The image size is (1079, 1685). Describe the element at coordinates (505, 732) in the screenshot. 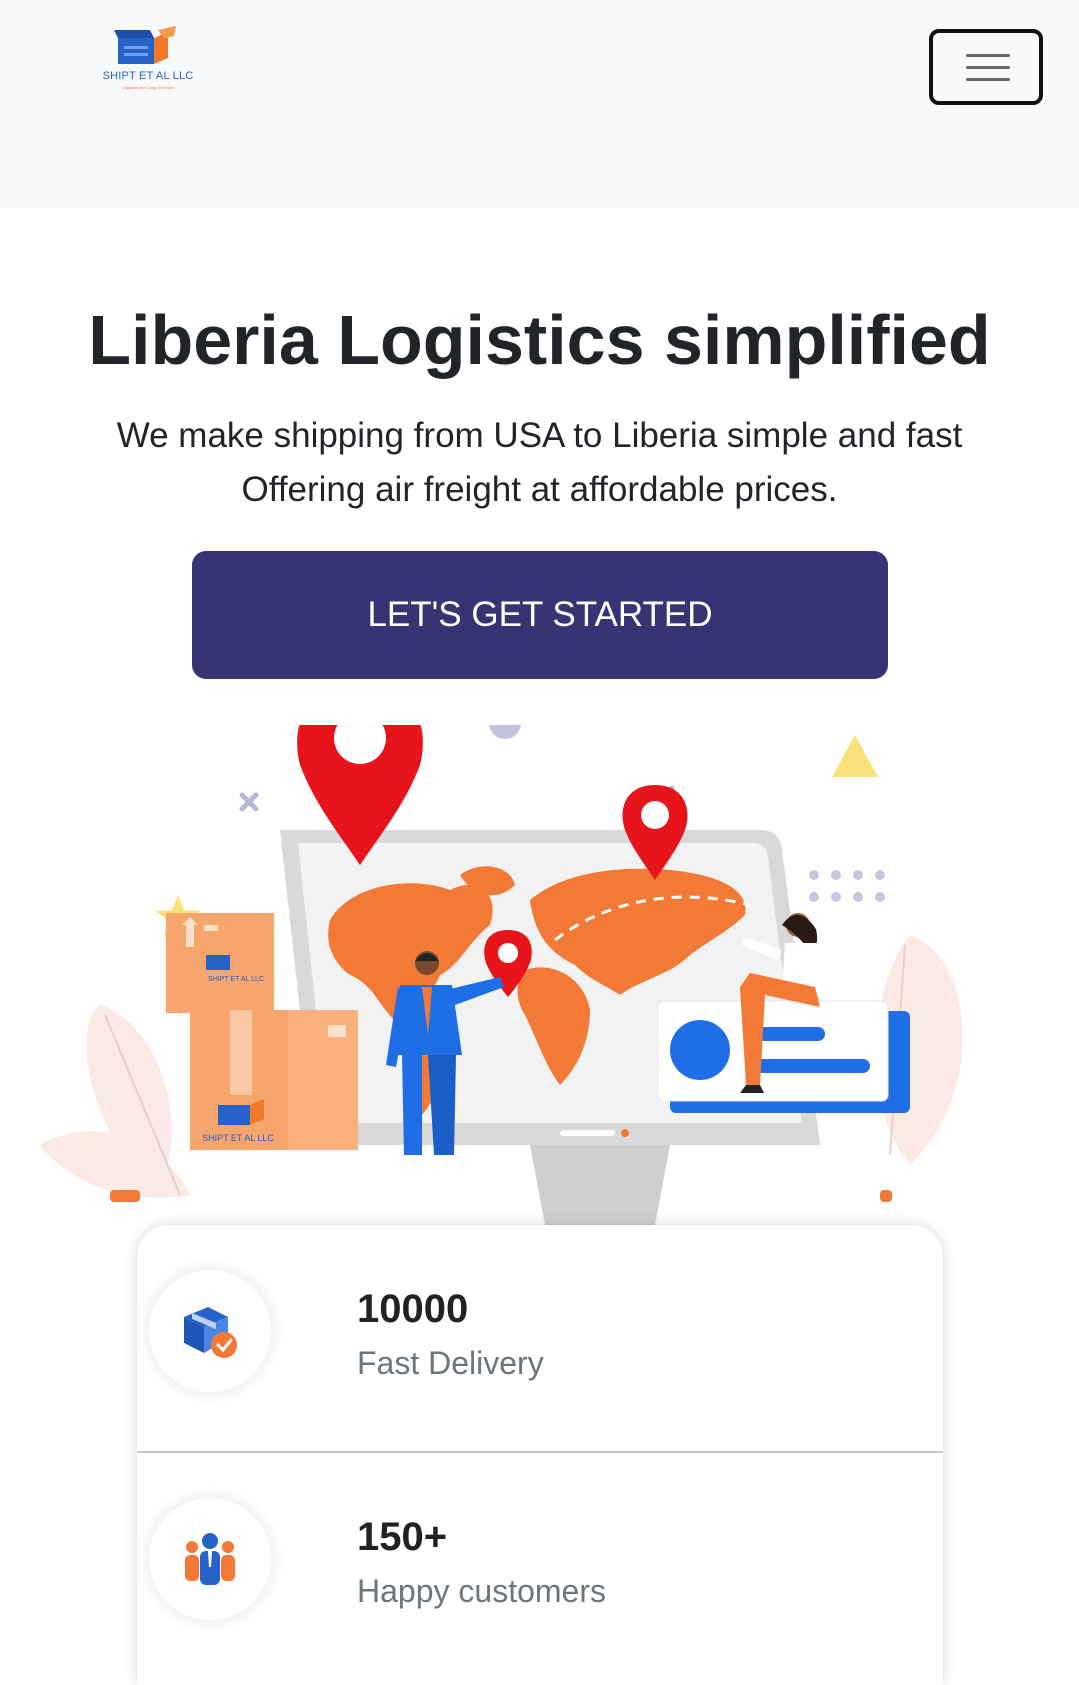

I see `circle-decoration` at that location.